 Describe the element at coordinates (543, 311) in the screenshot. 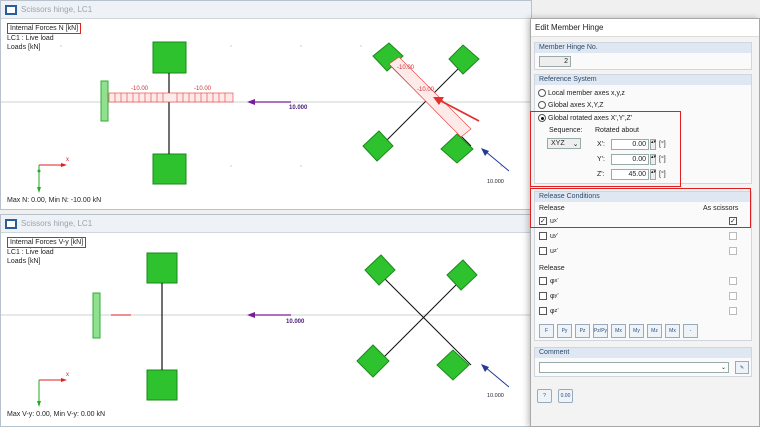

I see `release-phiz-checkbox` at that location.